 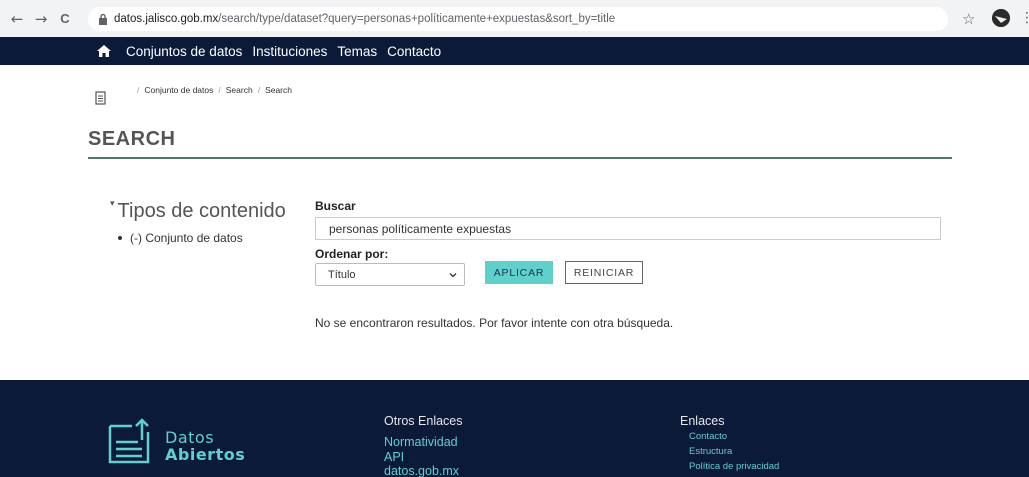 What do you see at coordinates (205, 454) in the screenshot?
I see `logo-line-2: Abiertos` at bounding box center [205, 454].